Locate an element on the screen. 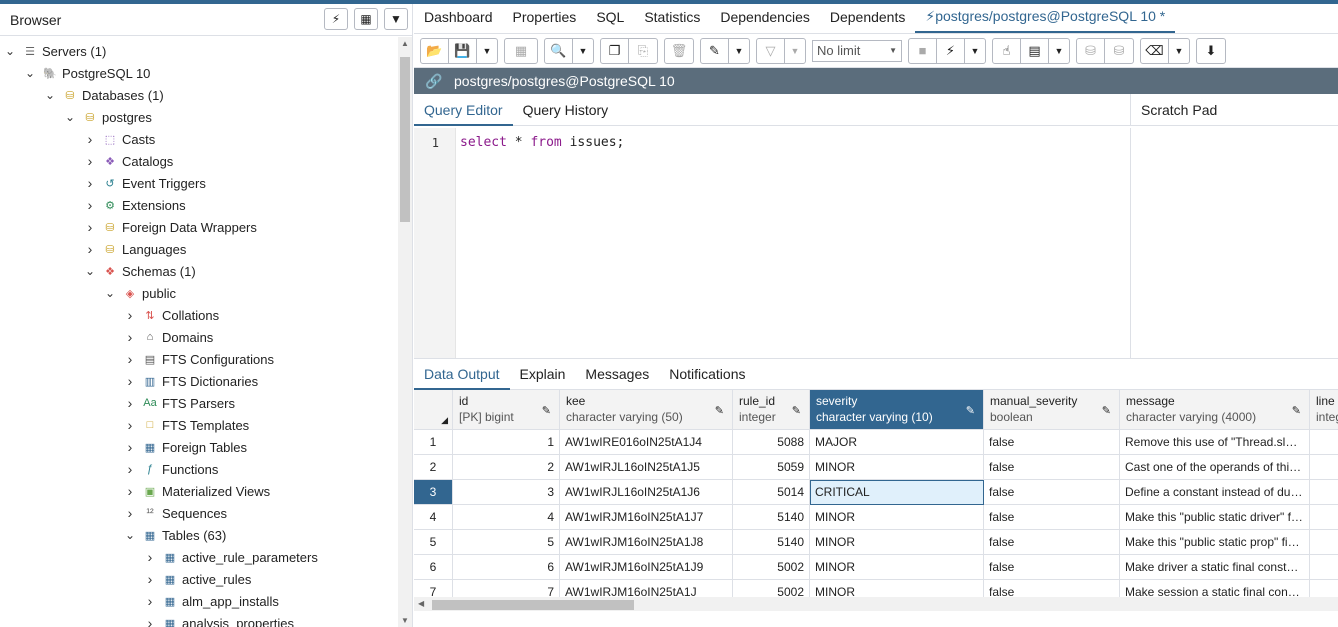  edit-grid-icon: ▦ is located at coordinates (521, 51).